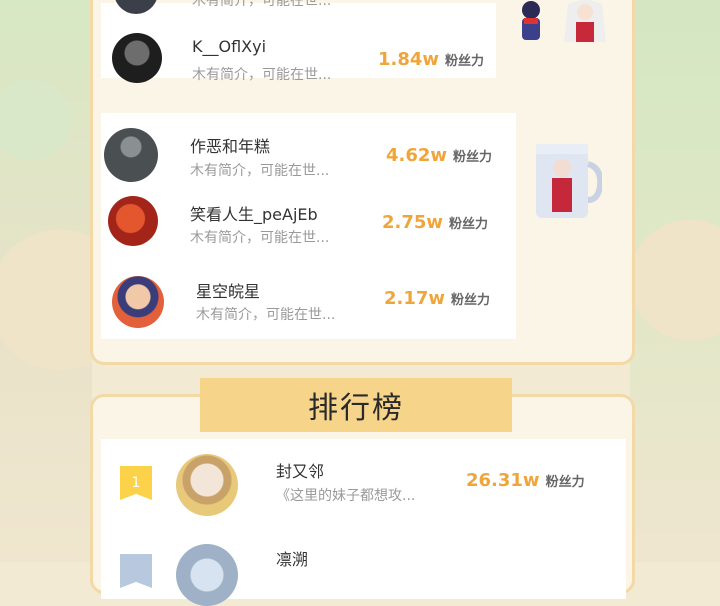 The image size is (720, 606). What do you see at coordinates (309, 304) in the screenshot?
I see `list-item: 星空皖星 木有简介，可能在世... 2.17w 粉丝力` at bounding box center [309, 304].